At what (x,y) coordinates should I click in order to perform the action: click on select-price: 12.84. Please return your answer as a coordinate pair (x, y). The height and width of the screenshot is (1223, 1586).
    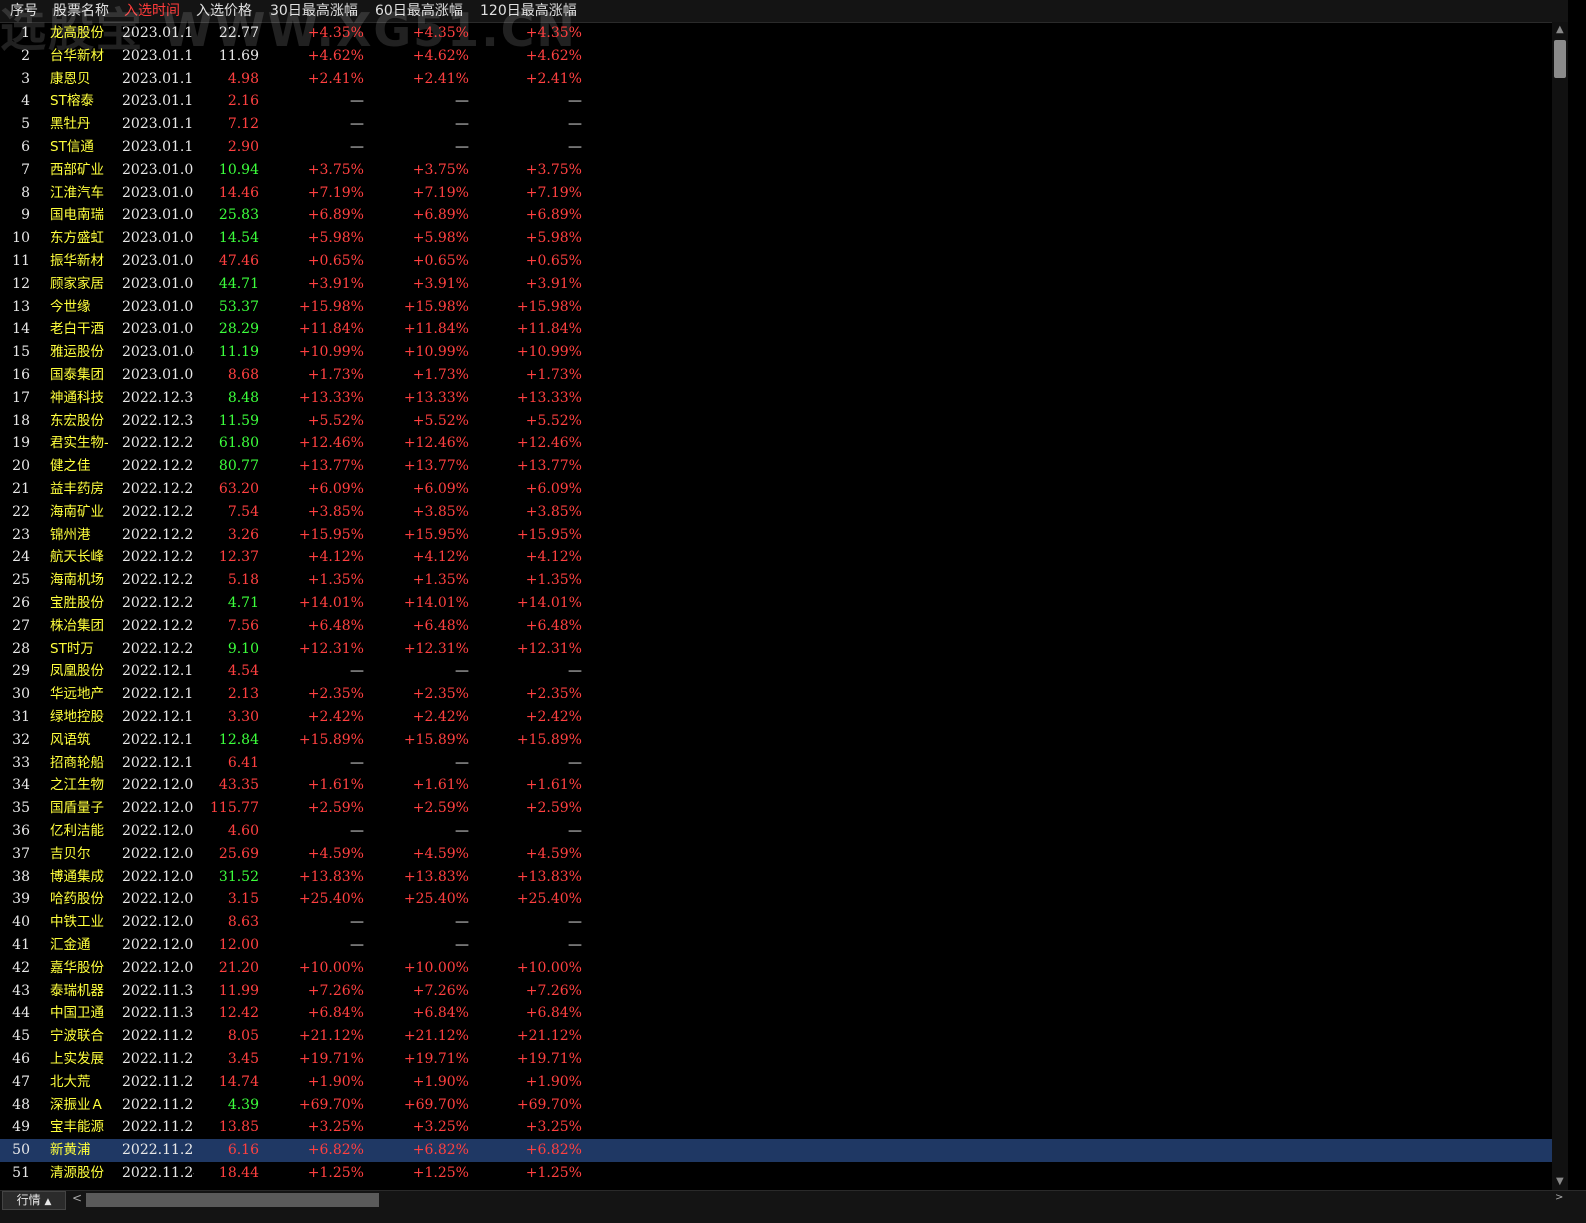
    Looking at the image, I should click on (238, 739).